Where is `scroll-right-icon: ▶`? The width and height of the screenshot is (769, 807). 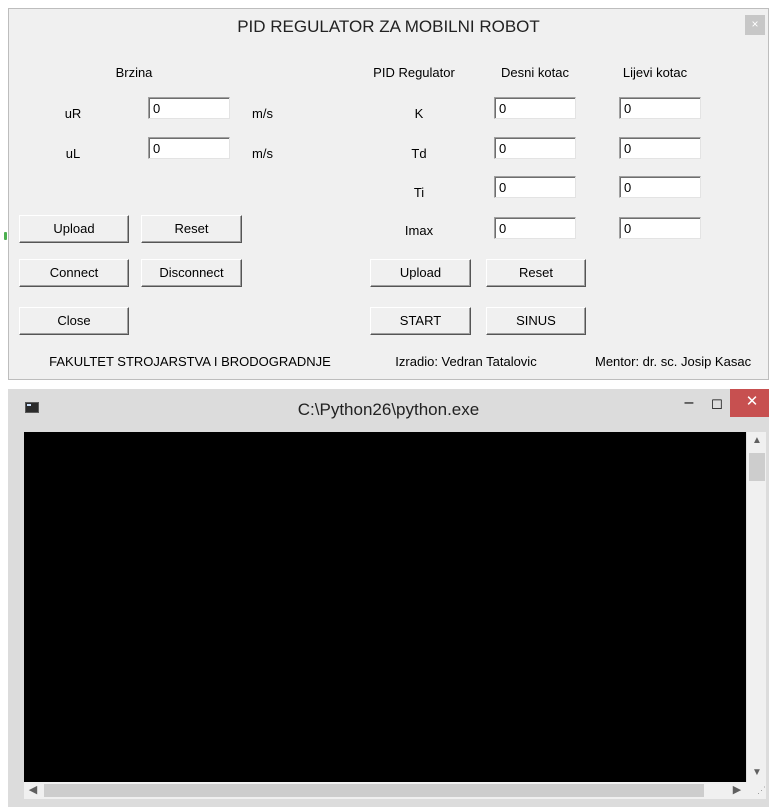 scroll-right-icon: ▶ is located at coordinates (737, 790).